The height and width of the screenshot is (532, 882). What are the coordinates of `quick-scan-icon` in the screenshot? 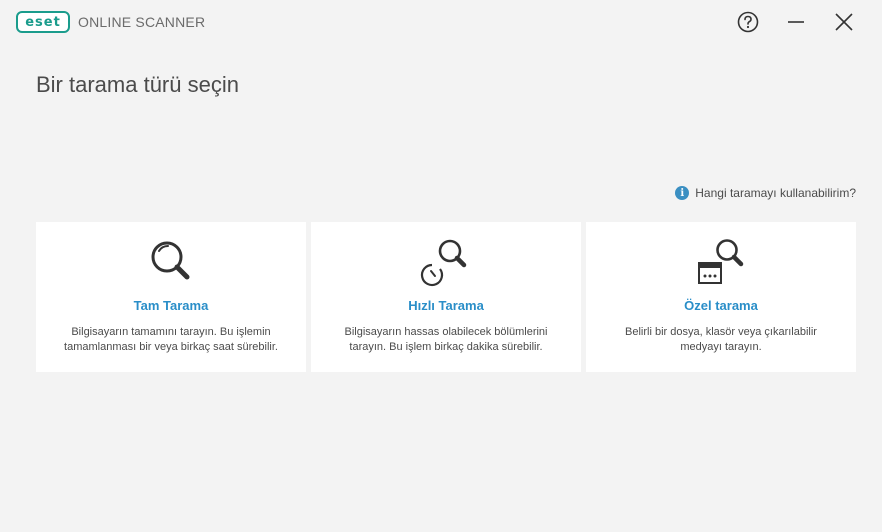 It's located at (446, 262).